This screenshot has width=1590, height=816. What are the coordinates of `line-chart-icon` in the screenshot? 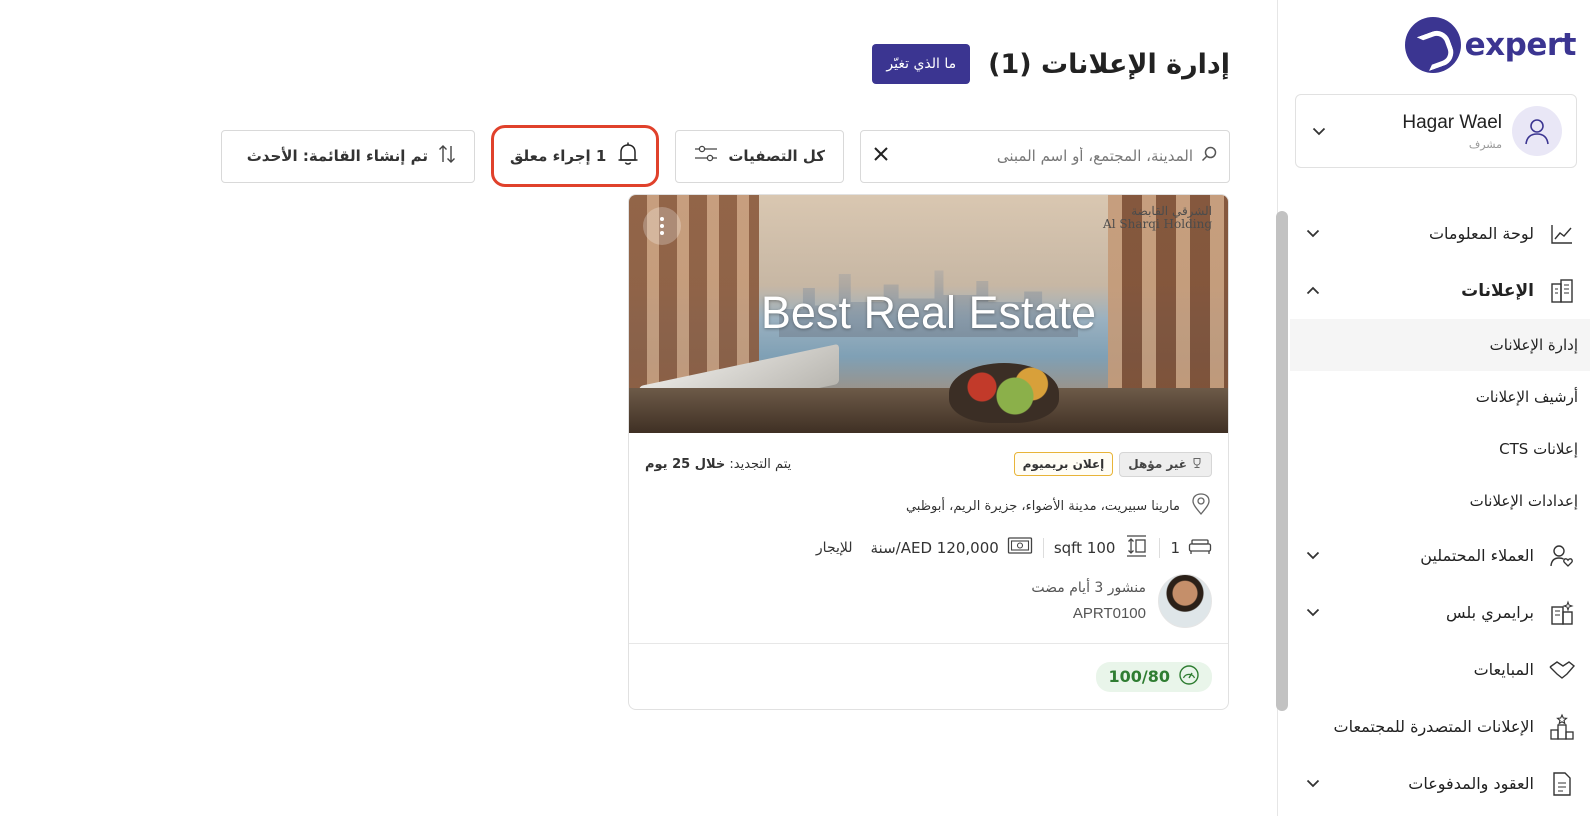 It's located at (1562, 234).